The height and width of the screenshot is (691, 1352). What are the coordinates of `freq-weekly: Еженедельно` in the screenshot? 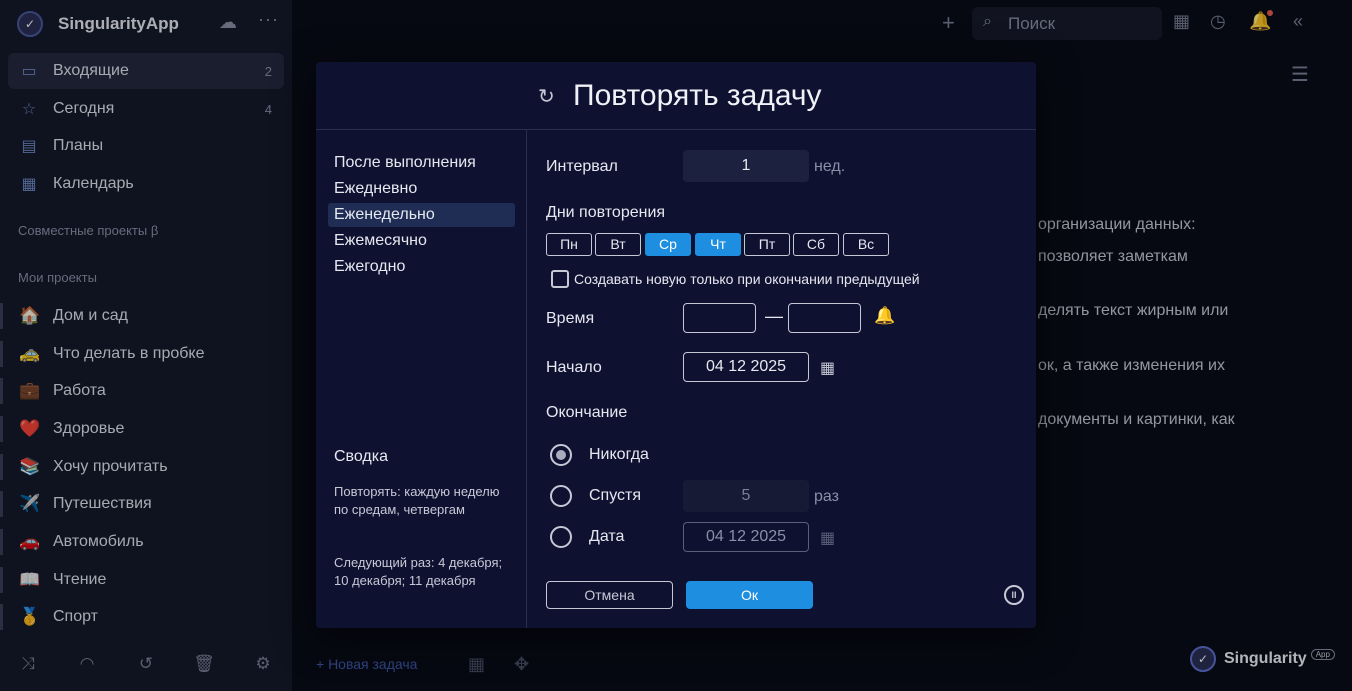 It's located at (421, 215).